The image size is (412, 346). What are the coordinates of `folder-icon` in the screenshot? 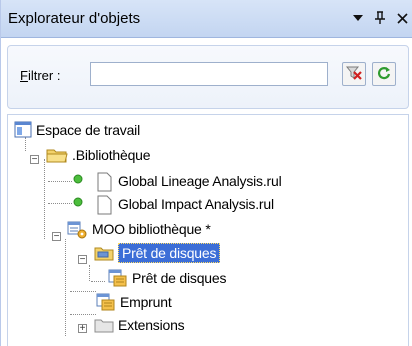 It's located at (104, 325).